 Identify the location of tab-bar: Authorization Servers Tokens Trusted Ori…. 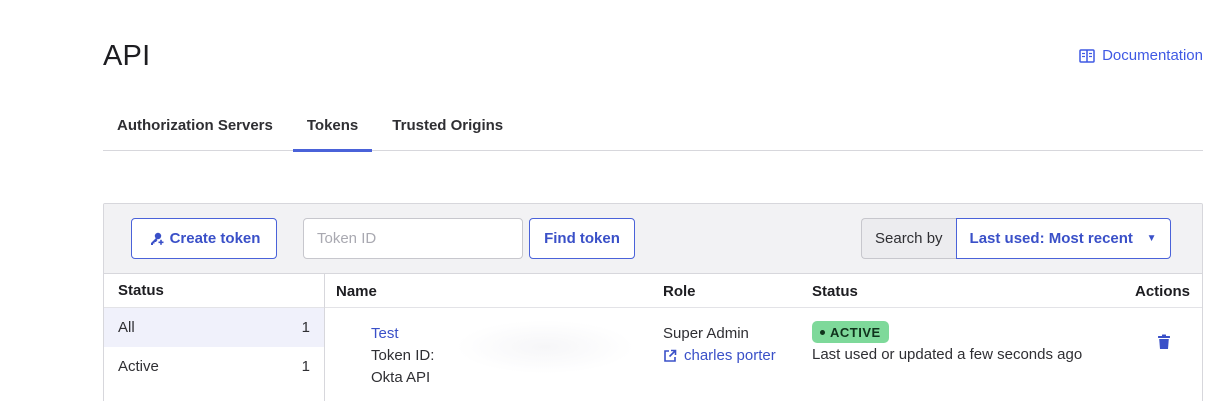
(653, 130).